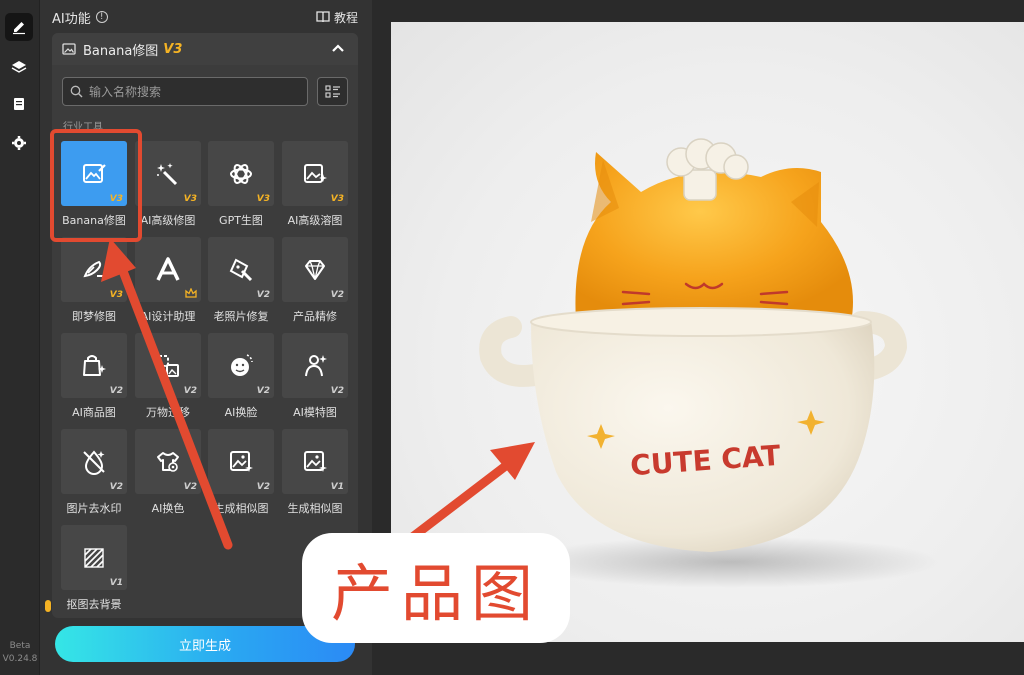 Image resolution: width=1024 pixels, height=675 pixels. Describe the element at coordinates (315, 220) in the screenshot. I see `tool-label: AI高级溶图` at that location.